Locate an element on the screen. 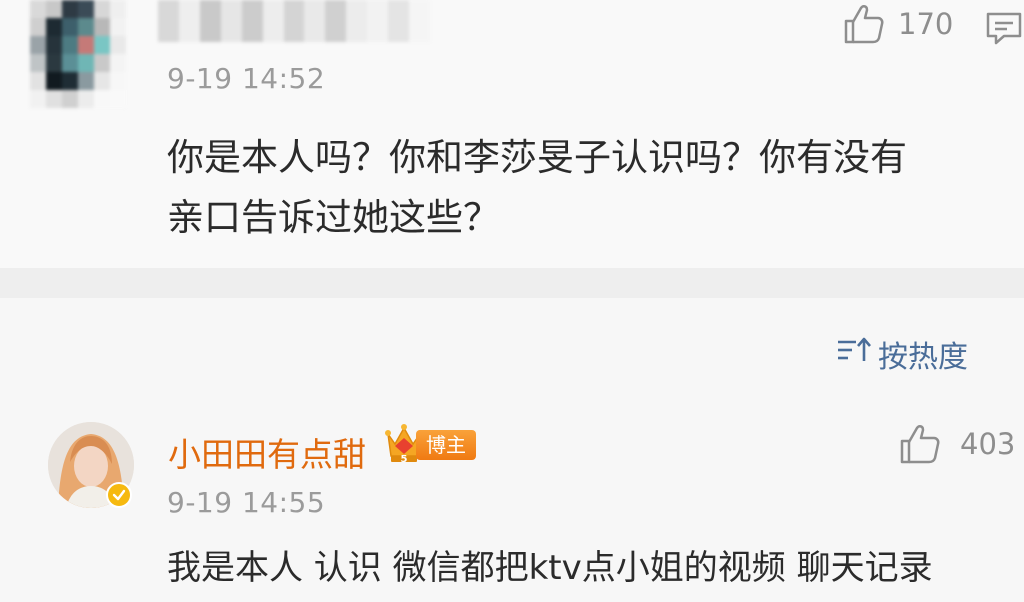 The width and height of the screenshot is (1024, 602). comment-time: 9-19 14:55 is located at coordinates (246, 502).